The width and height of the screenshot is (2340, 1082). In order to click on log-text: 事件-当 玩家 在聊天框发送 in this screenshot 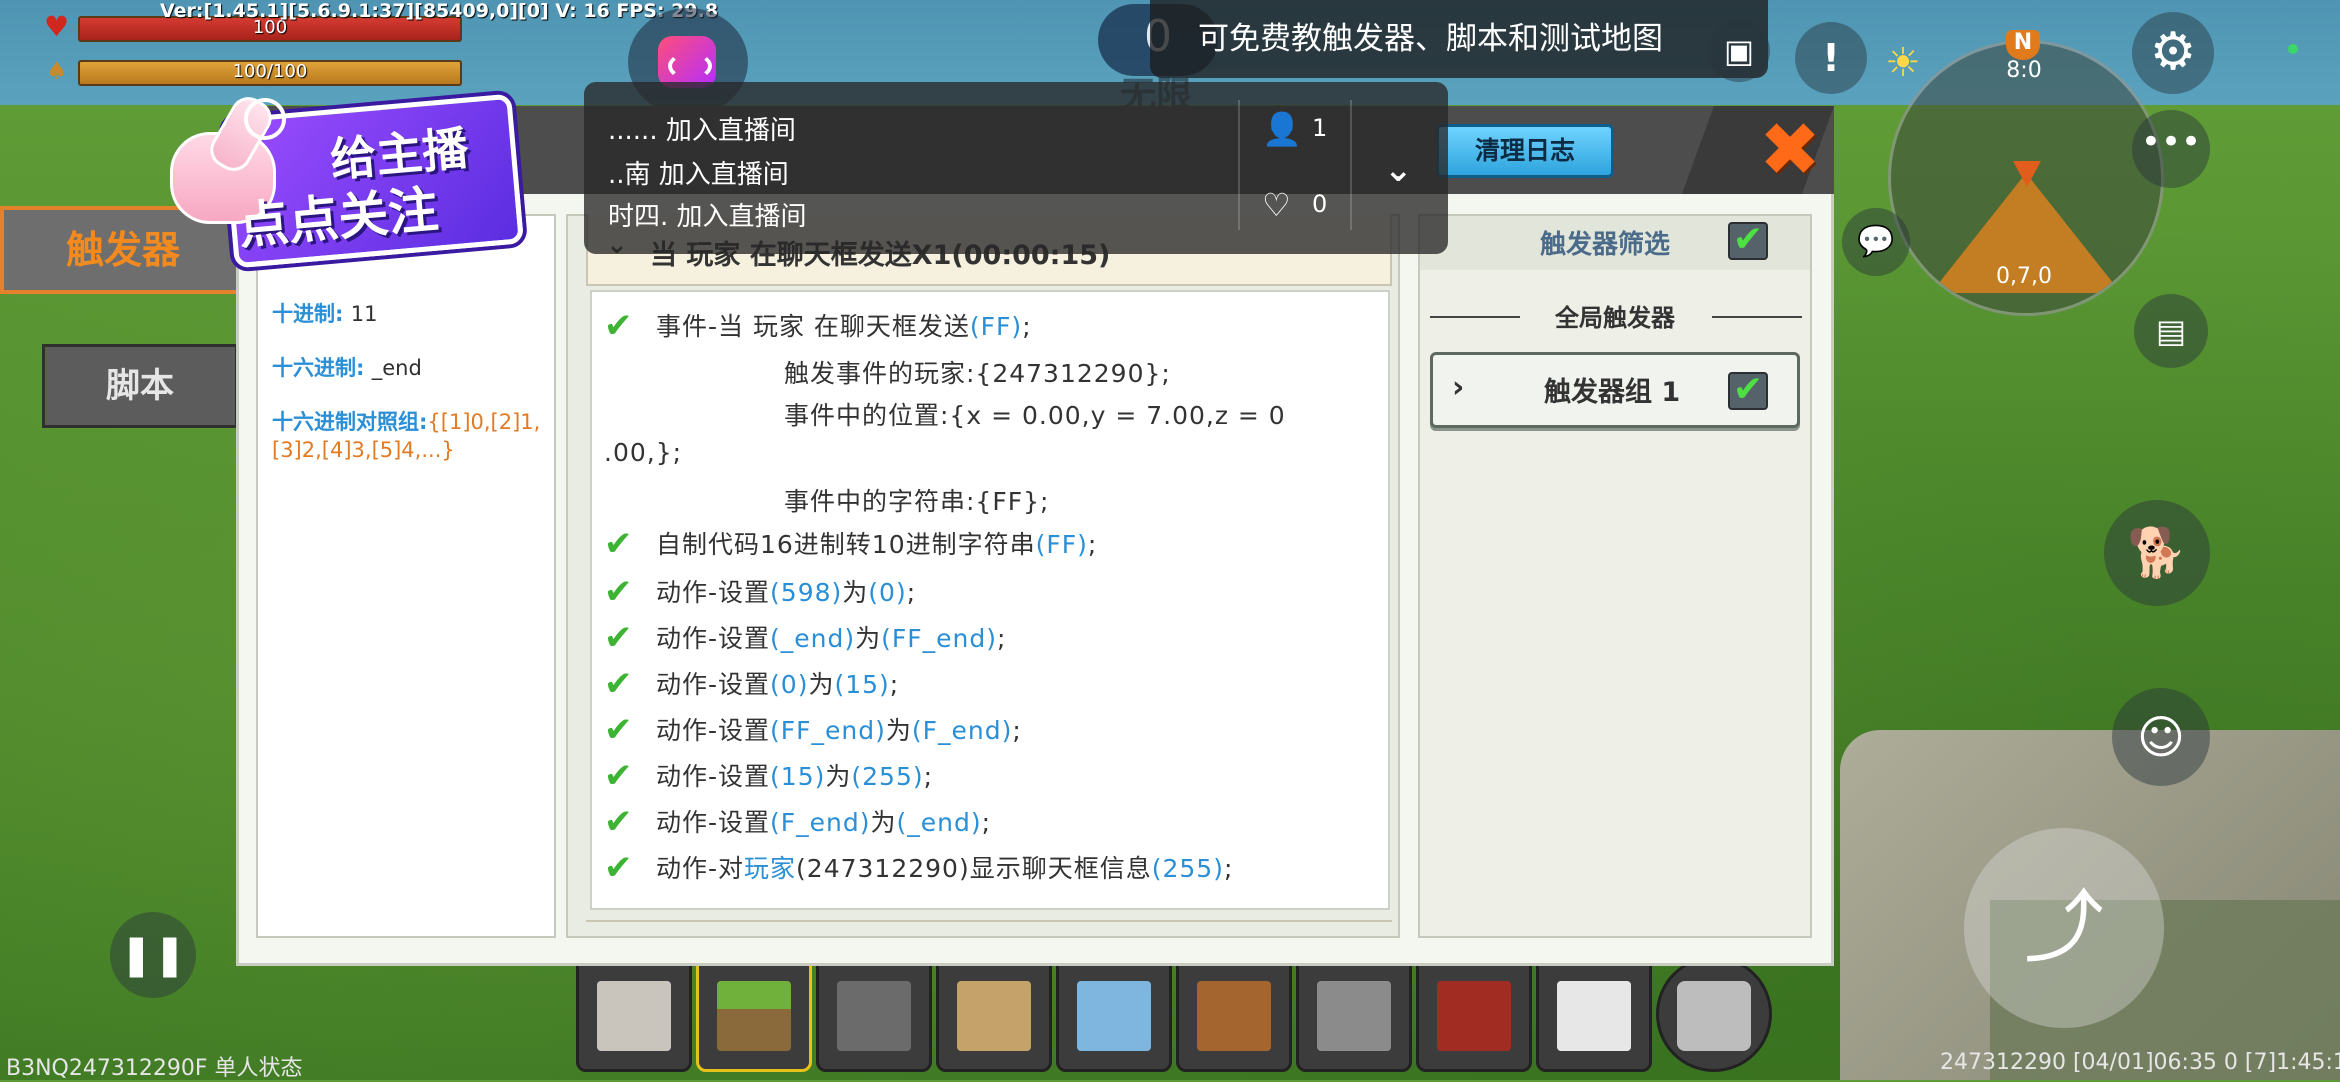, I will do `click(813, 326)`.